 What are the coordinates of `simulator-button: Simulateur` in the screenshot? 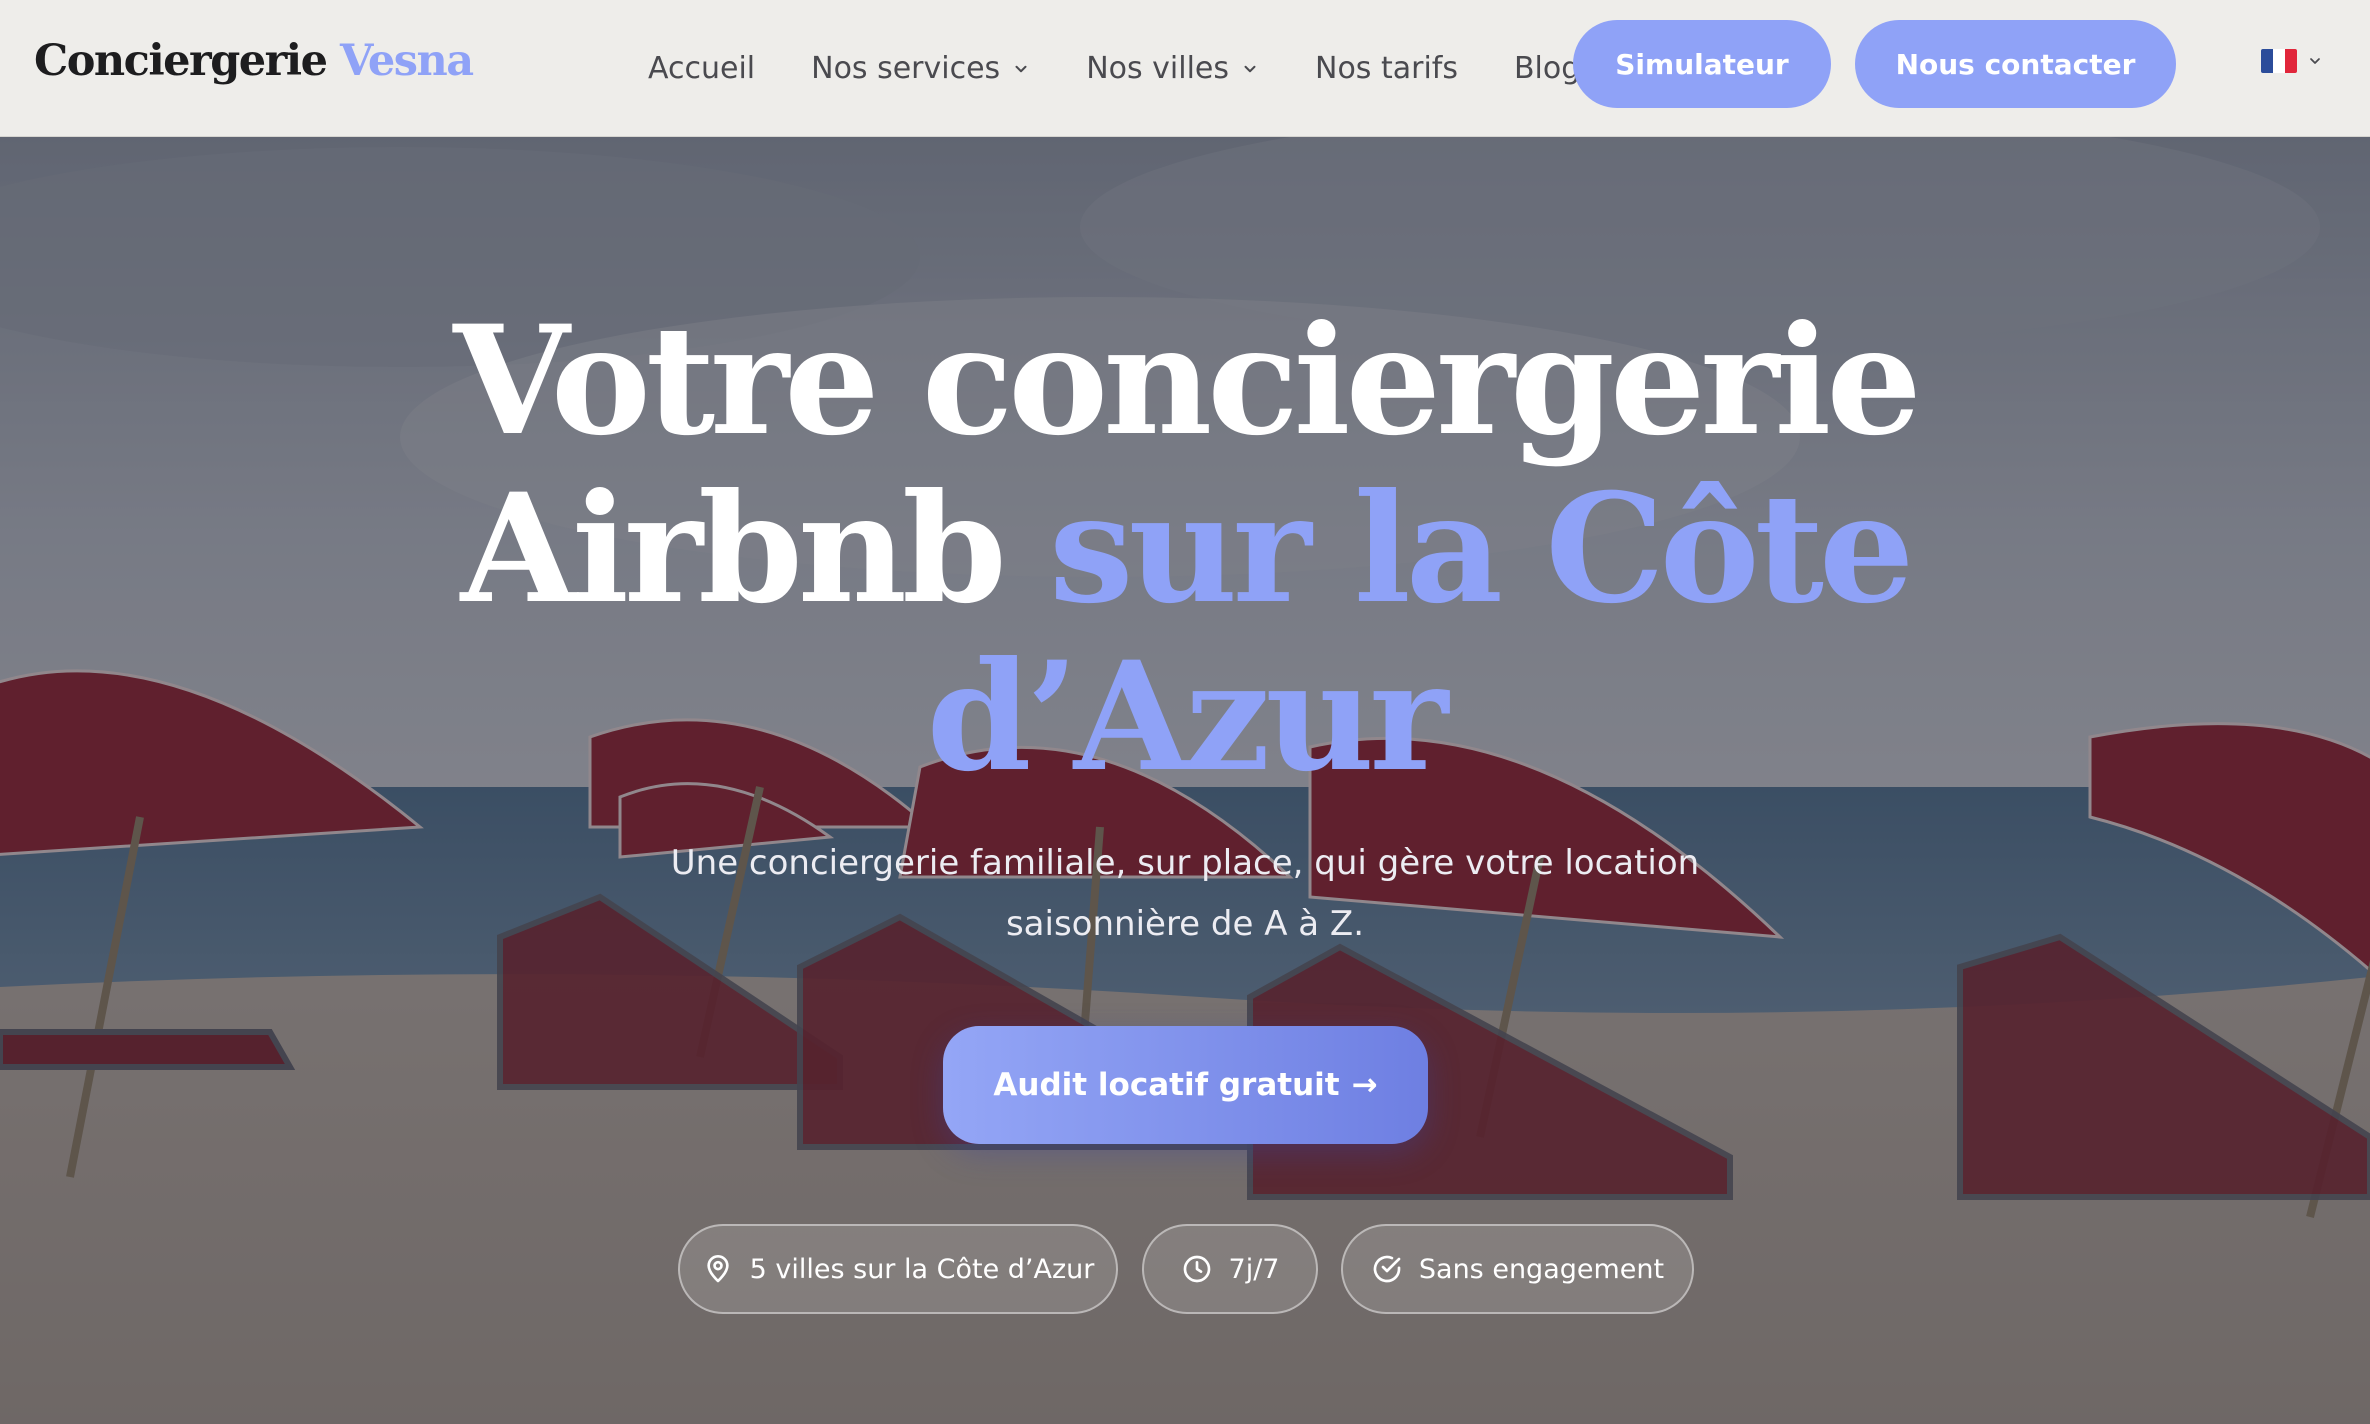 It's located at (1702, 64).